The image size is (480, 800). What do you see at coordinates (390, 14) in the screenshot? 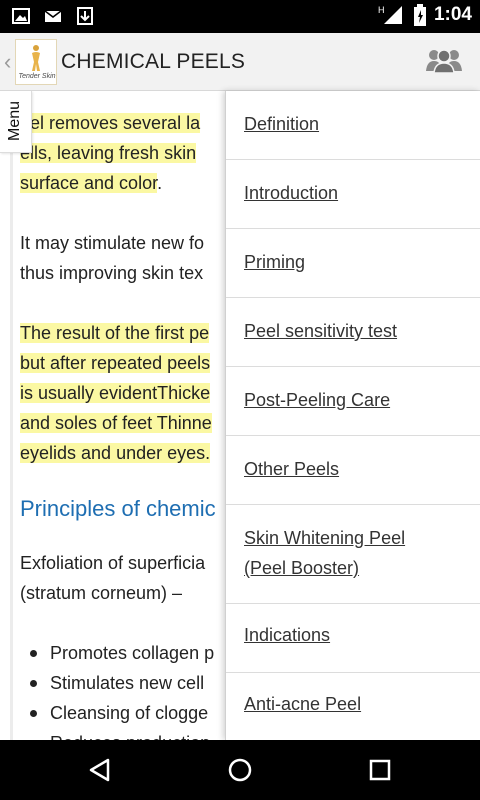
I see `signal-icon: H` at bounding box center [390, 14].